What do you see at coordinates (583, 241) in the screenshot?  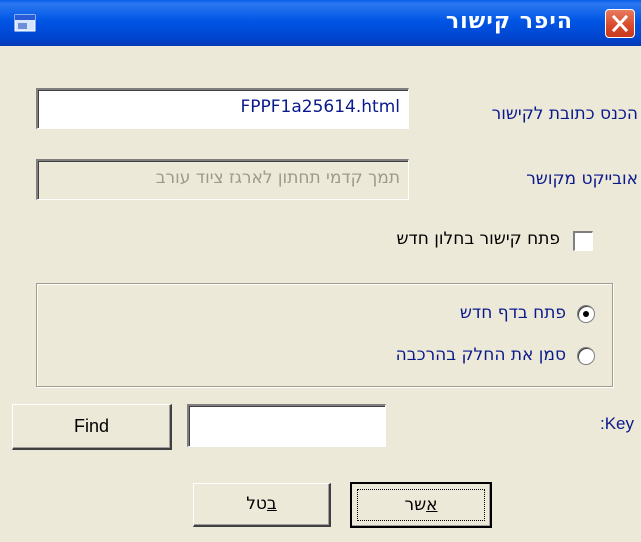 I see `new-window-checkbox` at bounding box center [583, 241].